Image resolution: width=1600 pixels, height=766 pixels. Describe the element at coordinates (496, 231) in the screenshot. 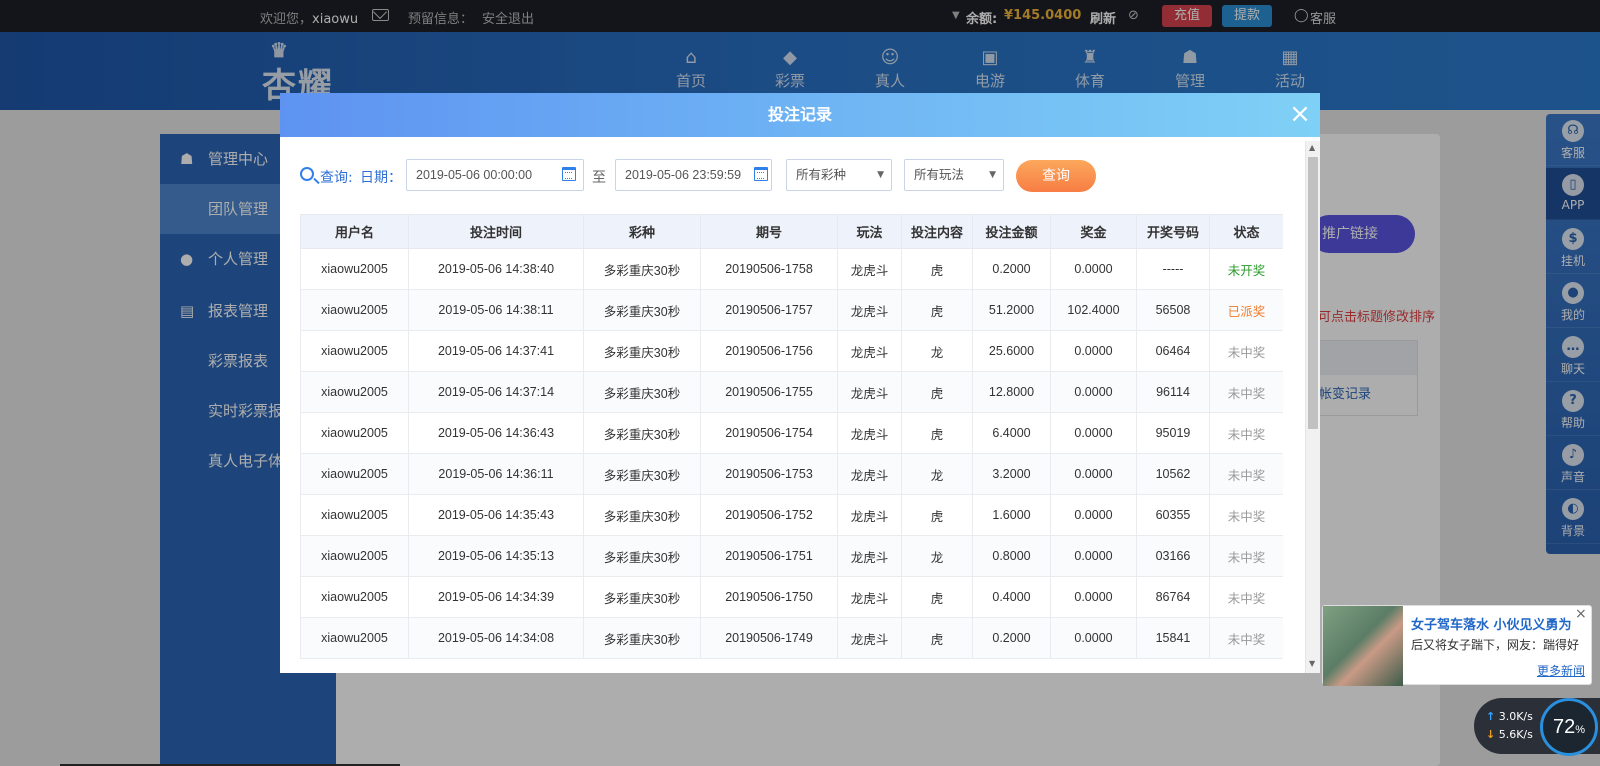

I see `column-header: 投注时间` at that location.